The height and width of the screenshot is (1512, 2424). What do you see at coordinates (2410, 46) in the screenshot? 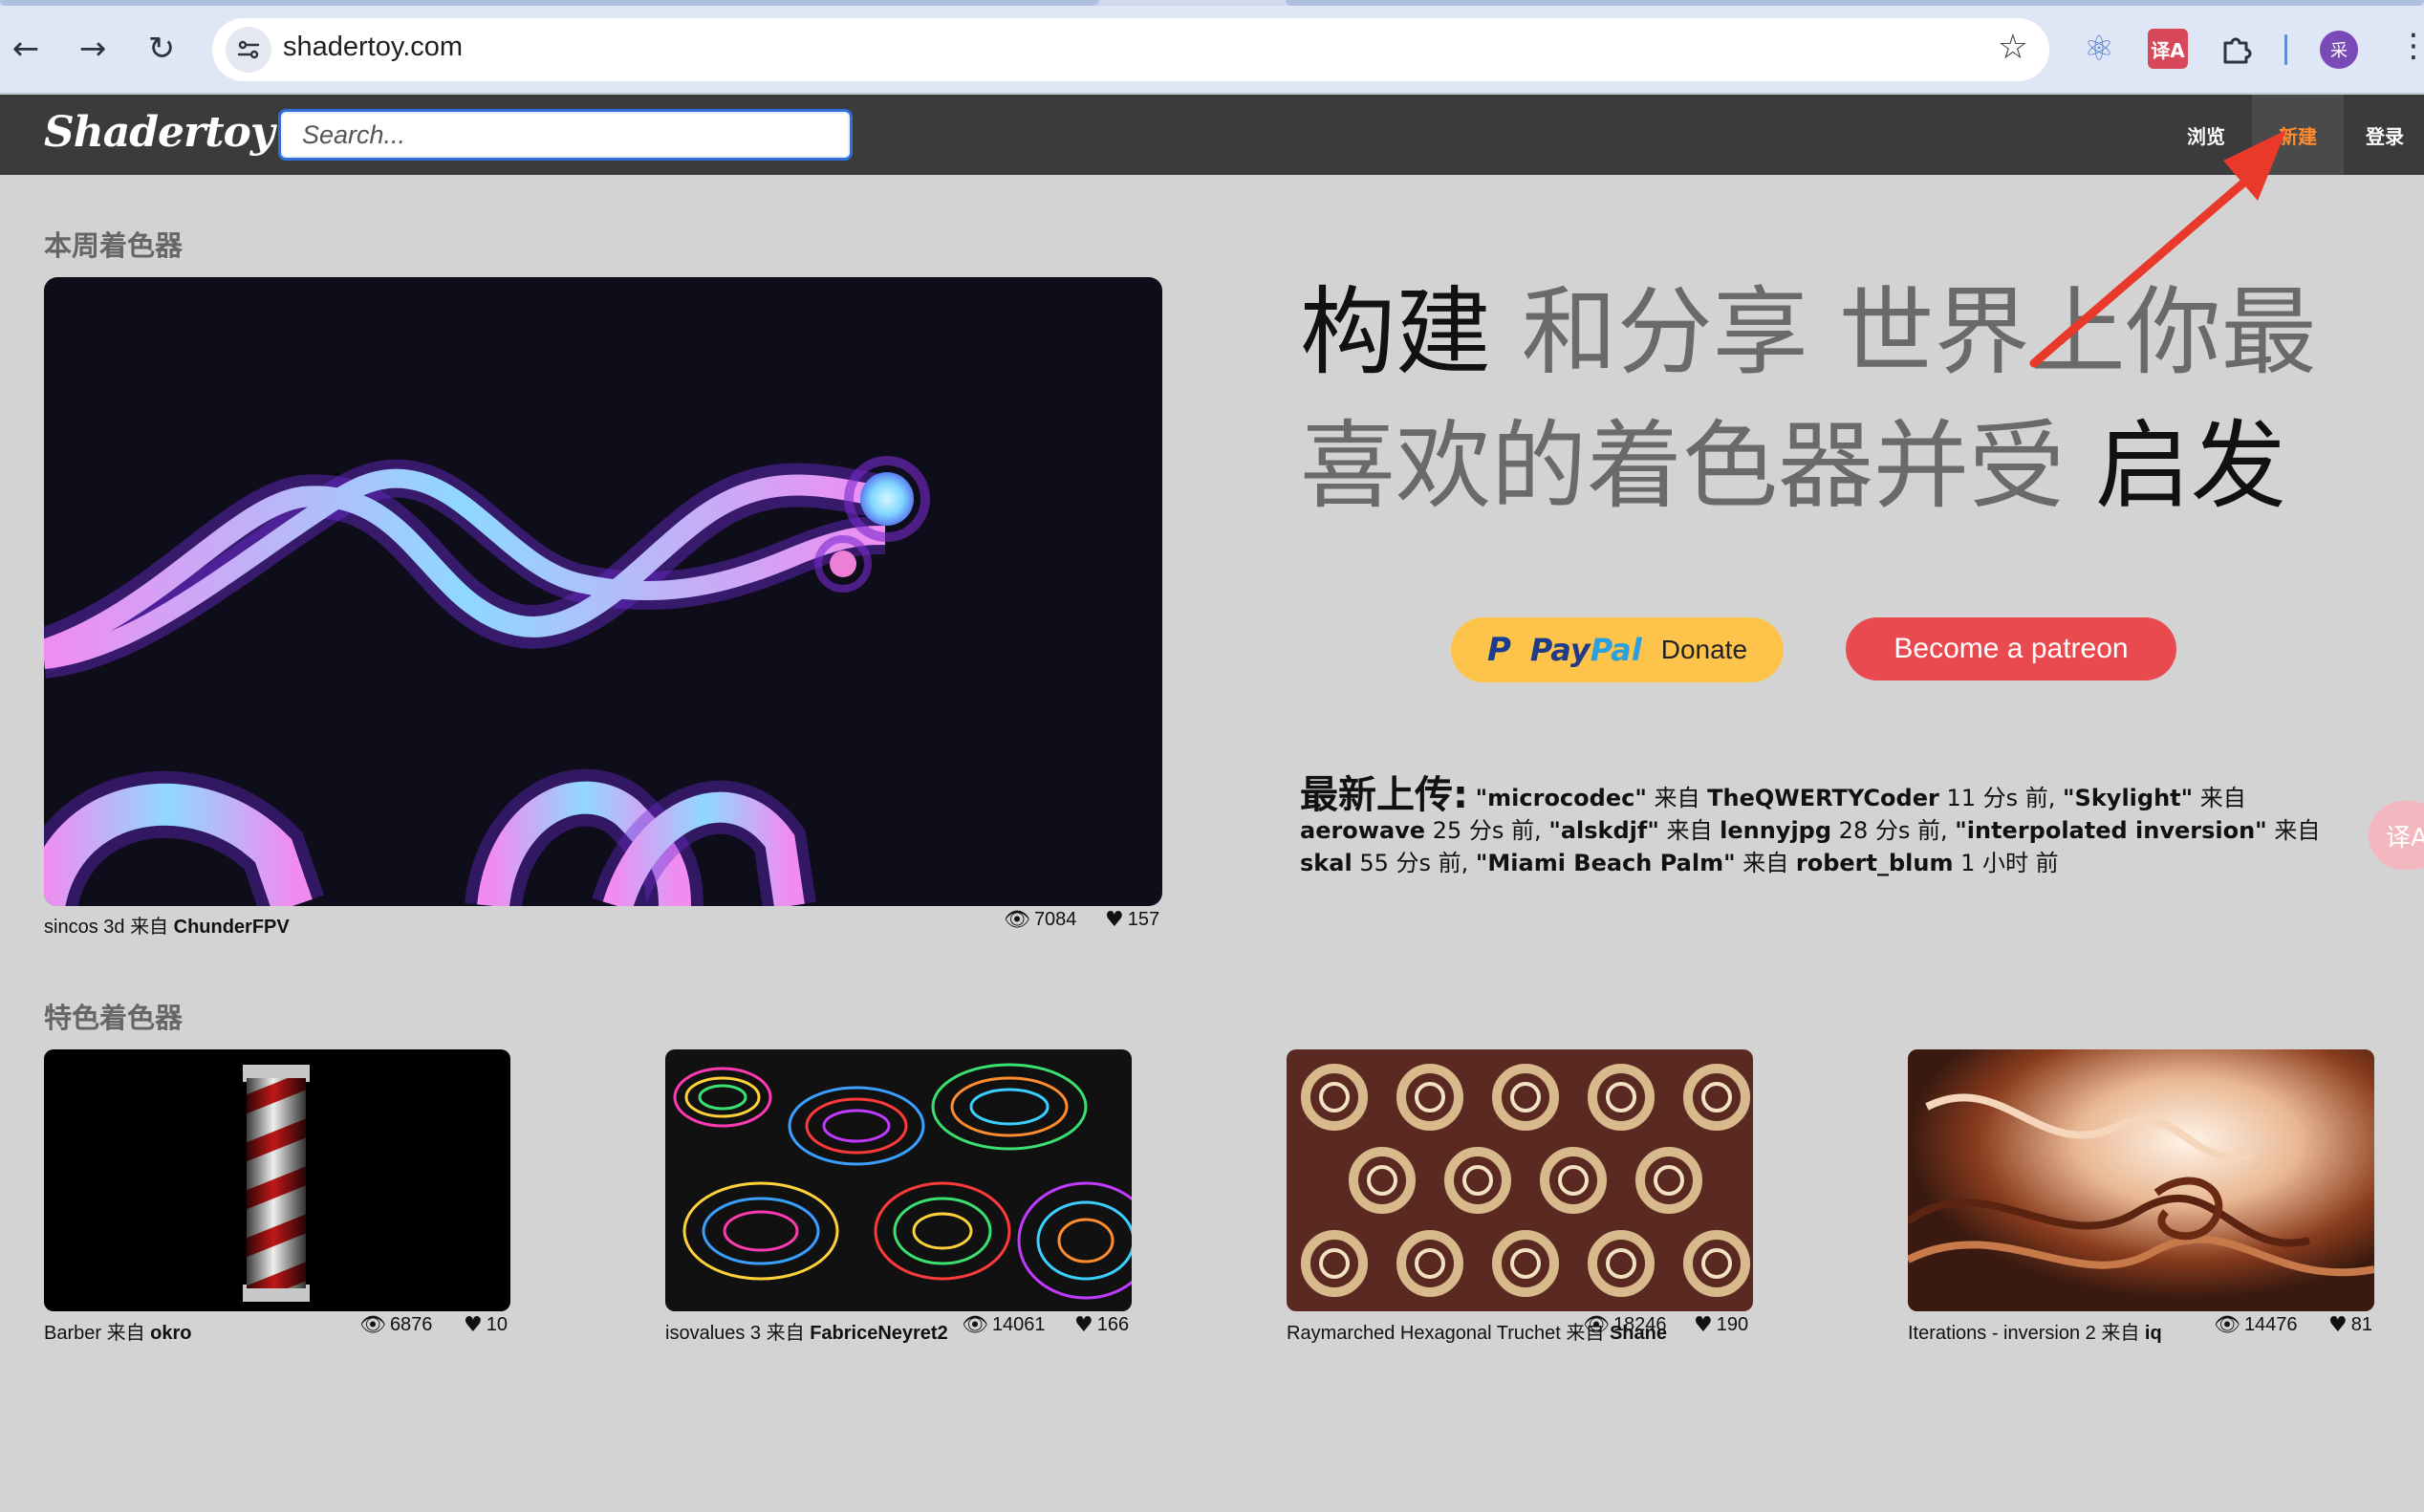
I see `browser-menu-icon: ⋮` at bounding box center [2410, 46].